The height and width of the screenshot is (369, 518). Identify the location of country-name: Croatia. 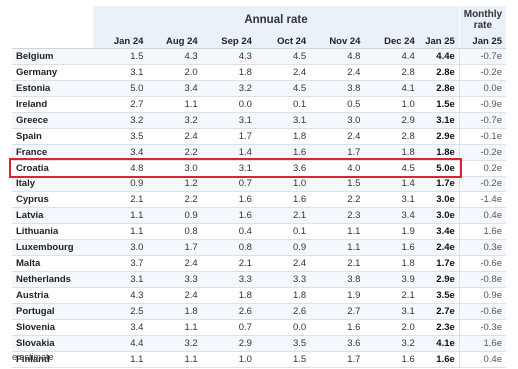
(53, 168).